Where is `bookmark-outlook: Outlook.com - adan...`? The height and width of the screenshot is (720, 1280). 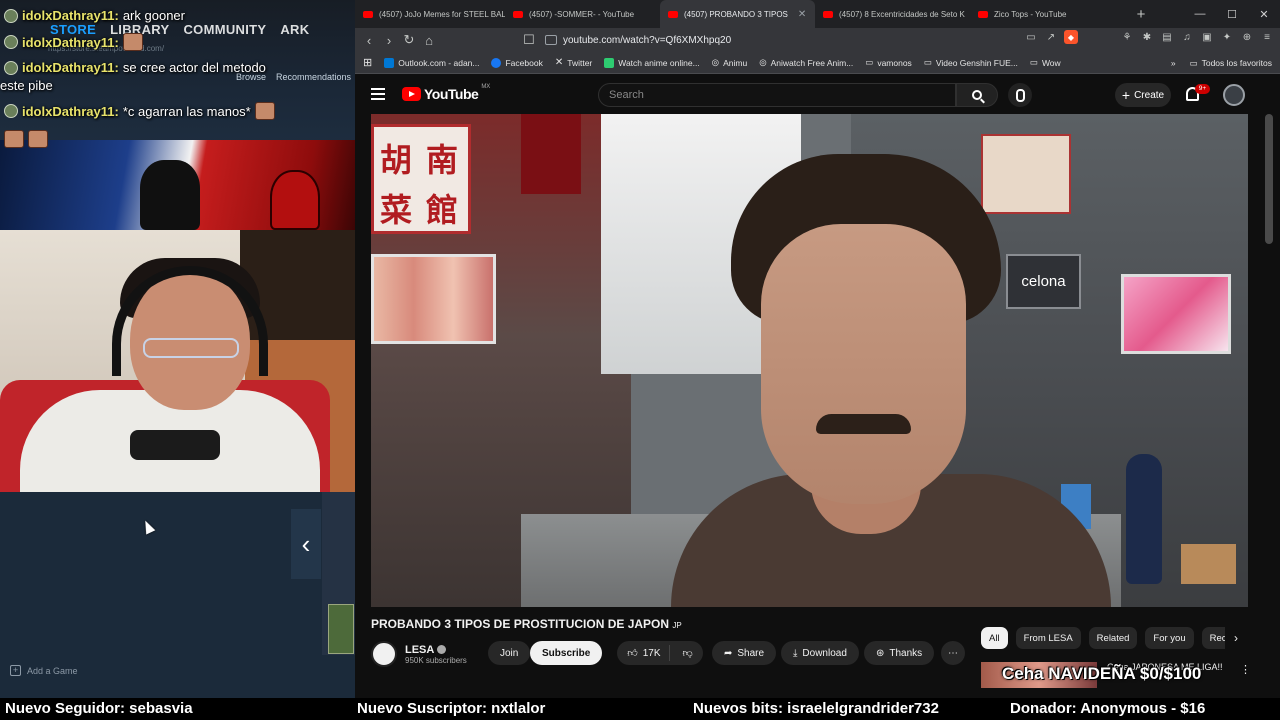
bookmark-outlook: Outlook.com - adan... is located at coordinates (432, 62).